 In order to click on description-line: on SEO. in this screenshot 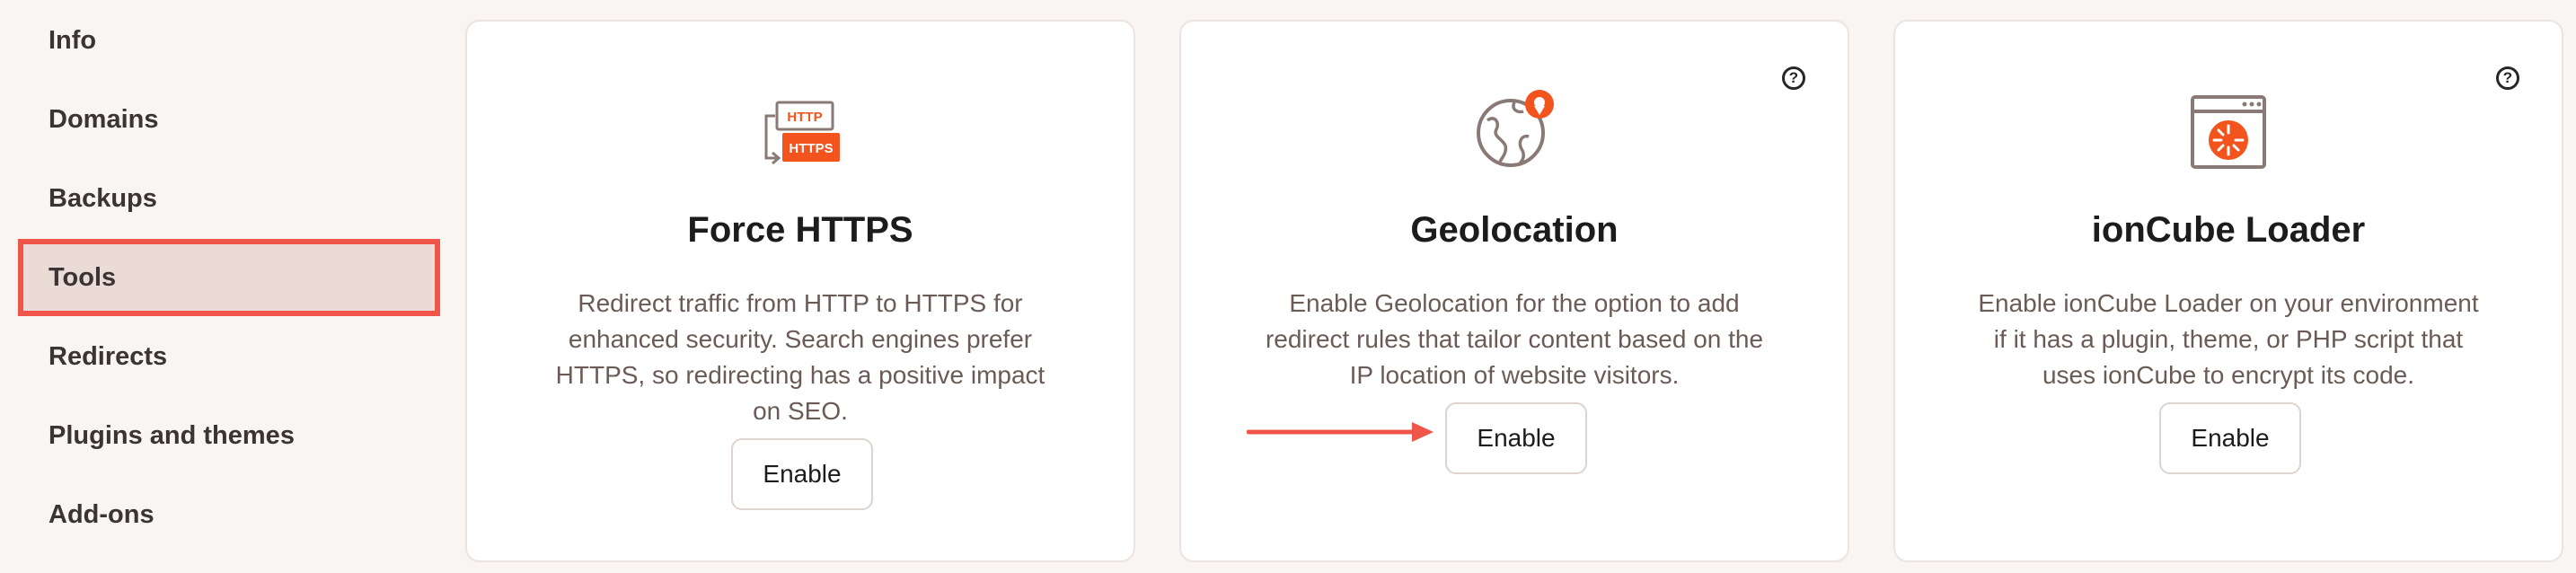, I will do `click(800, 411)`.